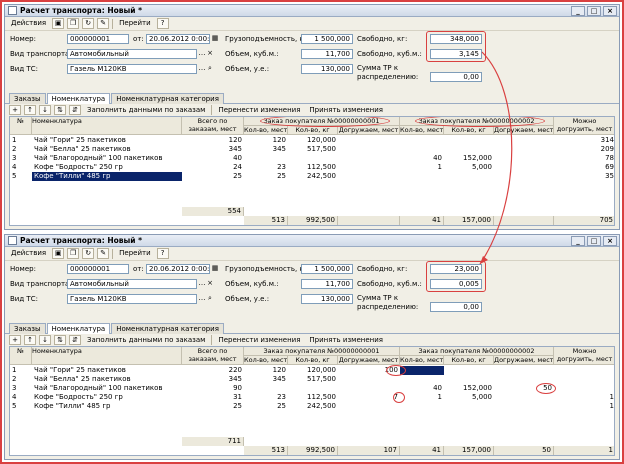 Image resolution: width=624 pixels, height=464 pixels. Describe the element at coordinates (584, 176) in the screenshot. I see `grid-cell-can: 35` at that location.